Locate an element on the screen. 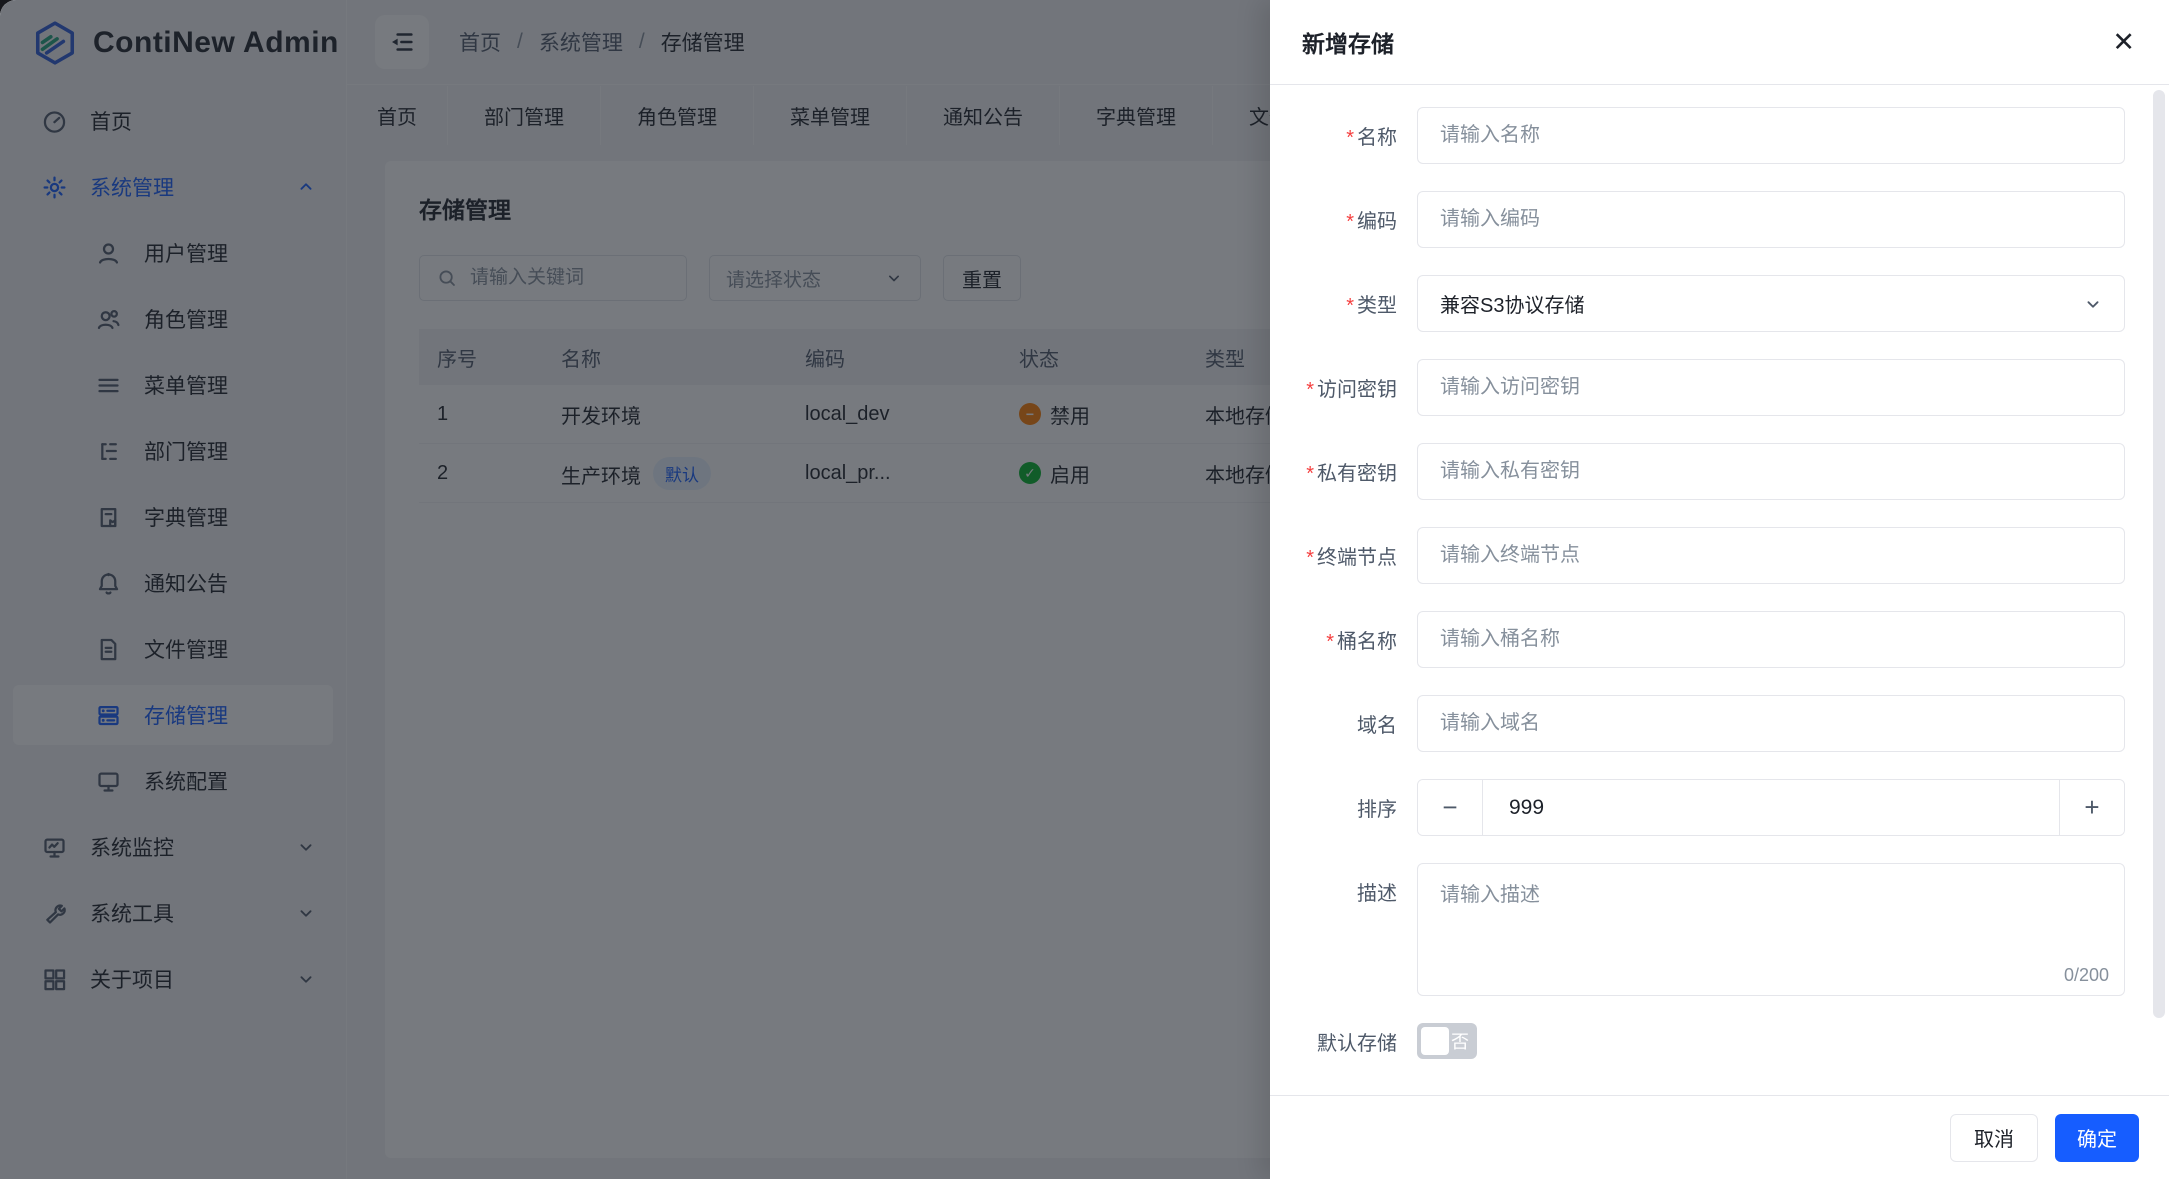  form-row-secret-key: 私有密钥 is located at coordinates (1697, 471).